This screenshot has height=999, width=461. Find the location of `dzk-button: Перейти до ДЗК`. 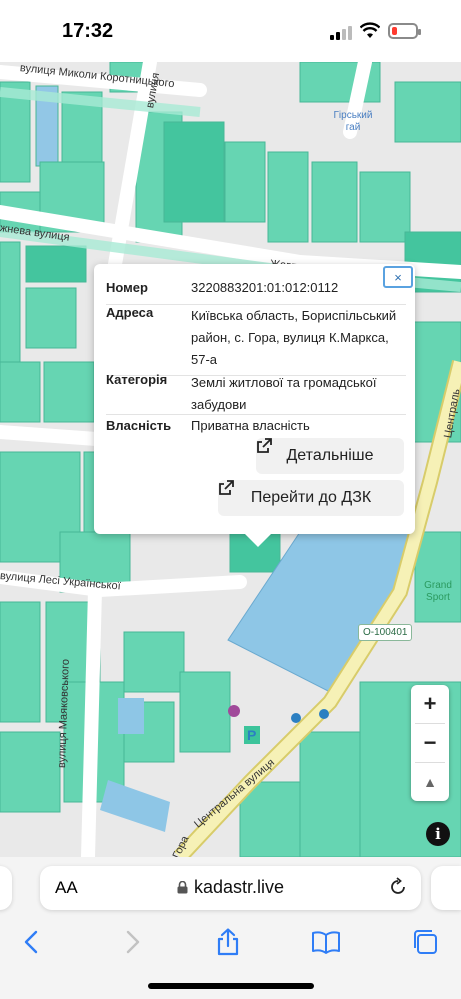

dzk-button: Перейти до ДЗК is located at coordinates (311, 498).